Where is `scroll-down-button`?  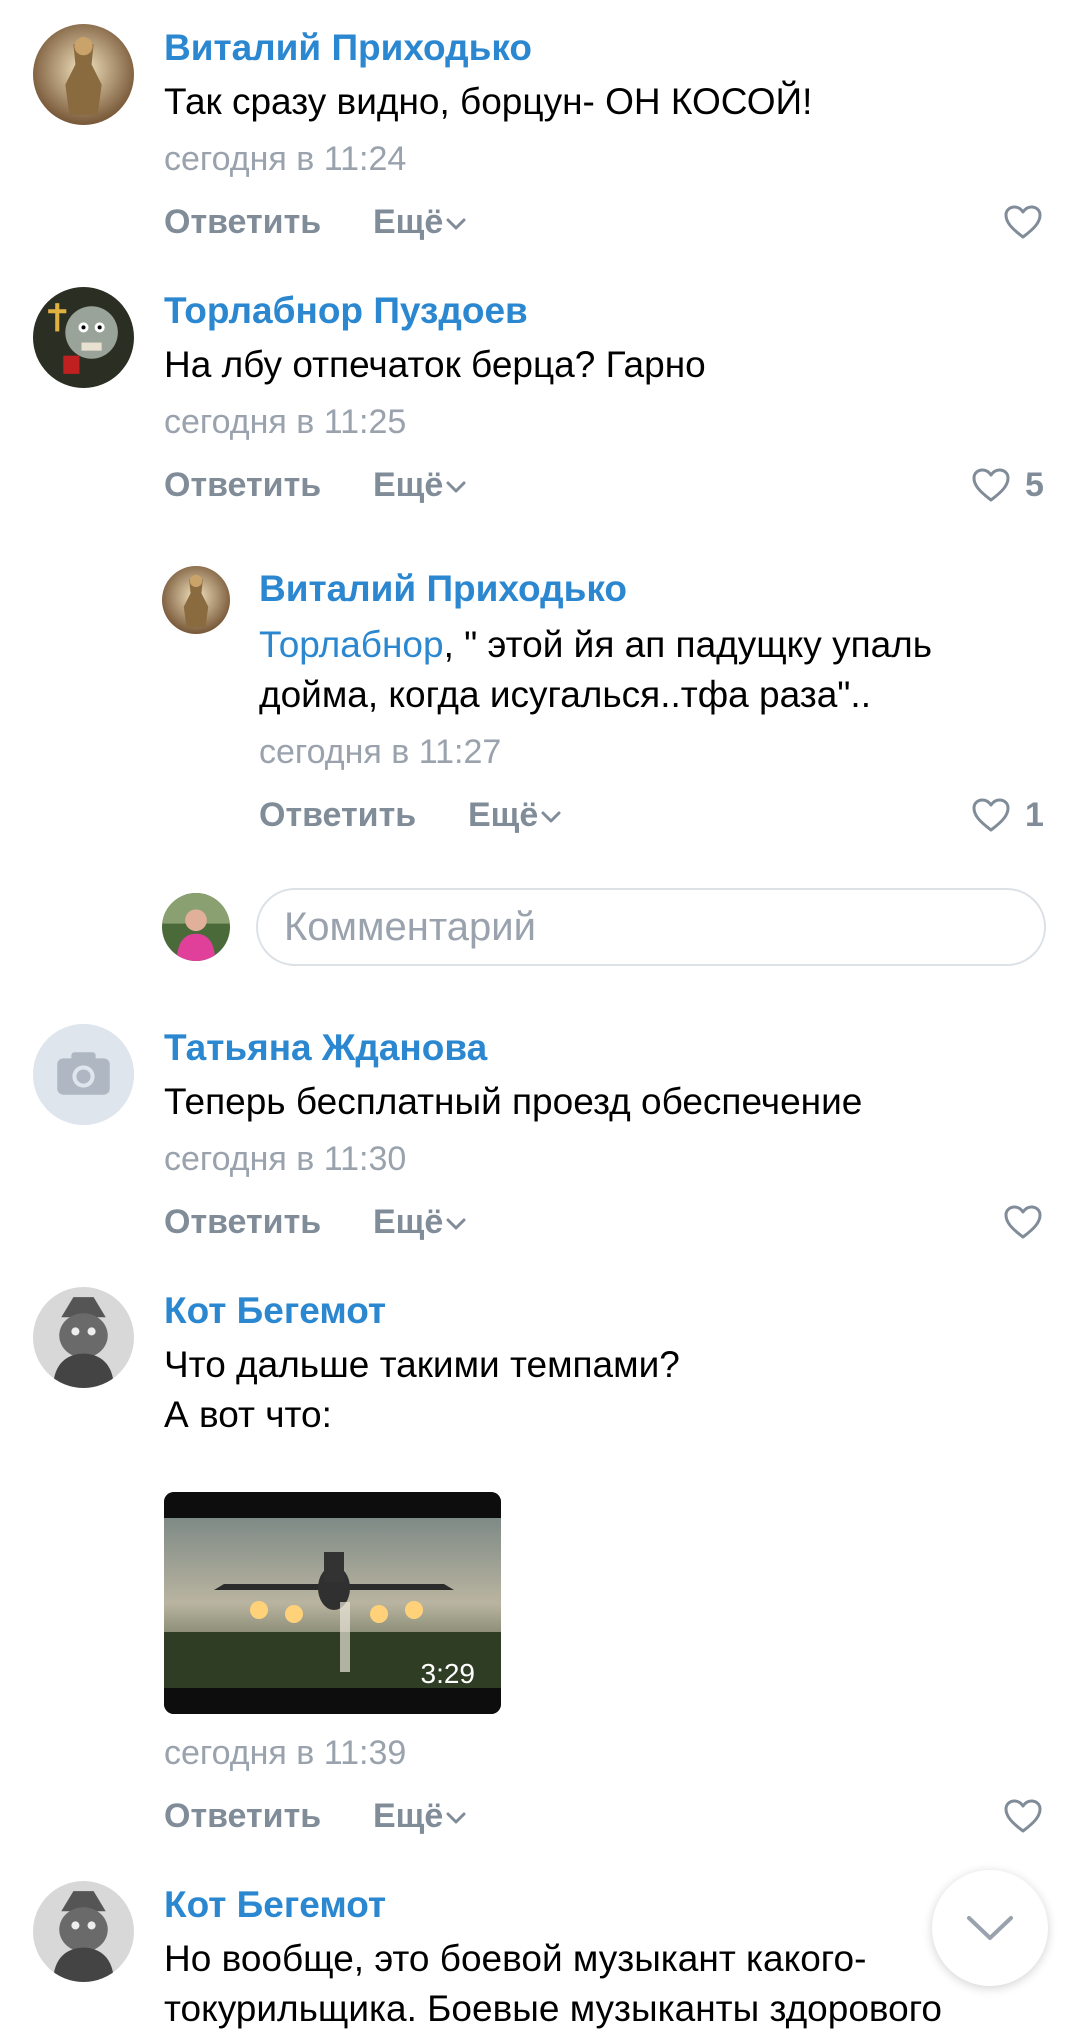 scroll-down-button is located at coordinates (990, 1928).